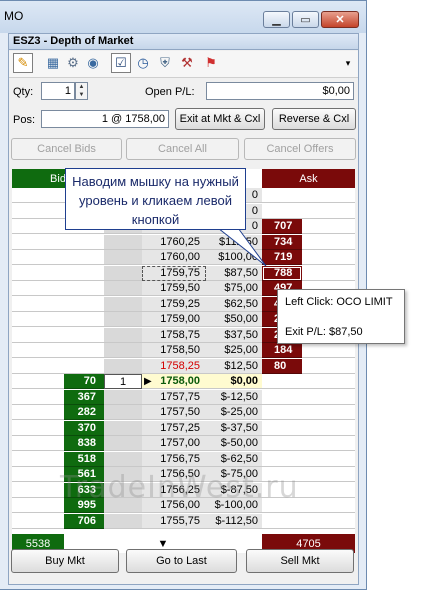 The image size is (422, 595). I want to click on tooltip-action: Left Click: OCO LIMIT, so click(339, 302).